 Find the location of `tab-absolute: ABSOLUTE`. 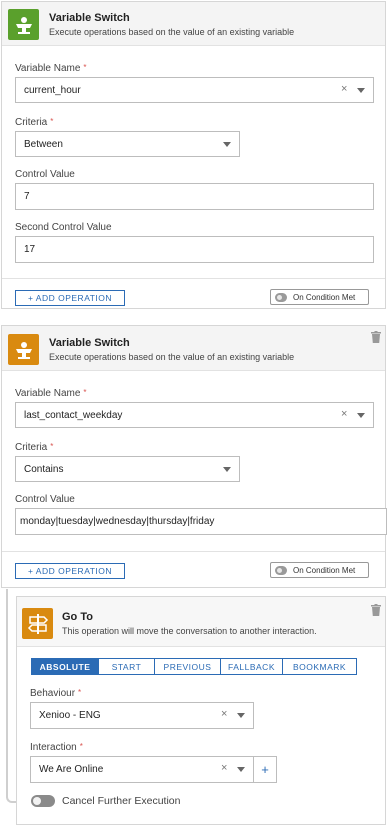

tab-absolute: ABSOLUTE is located at coordinates (65, 666).